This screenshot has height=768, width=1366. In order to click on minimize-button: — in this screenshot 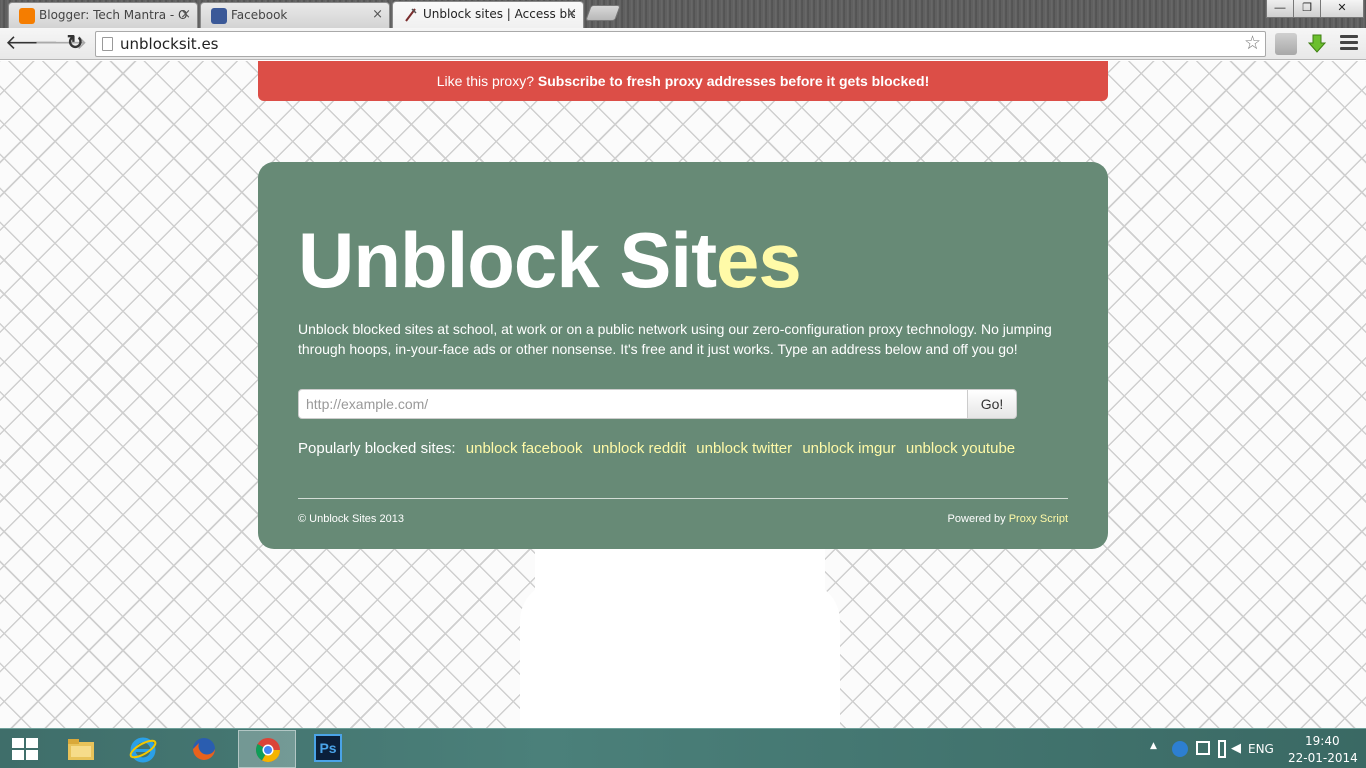, I will do `click(1280, 9)`.